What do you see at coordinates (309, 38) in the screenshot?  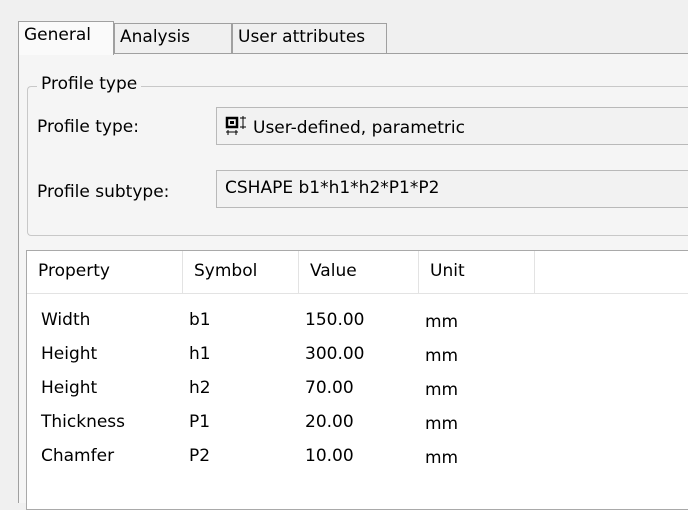 I see `tab-user-attributes: User attributes` at bounding box center [309, 38].